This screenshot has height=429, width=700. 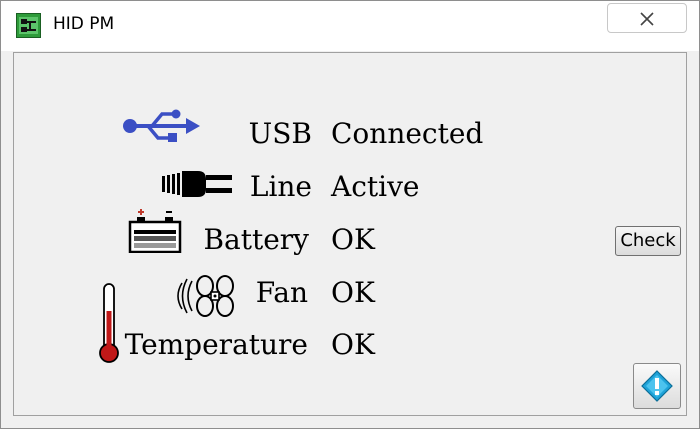 I want to click on temperature-value: OK, so click(x=353, y=344).